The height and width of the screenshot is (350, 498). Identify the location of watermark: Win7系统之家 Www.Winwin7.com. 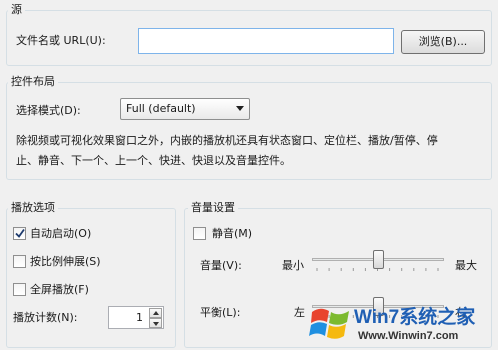
(398, 323).